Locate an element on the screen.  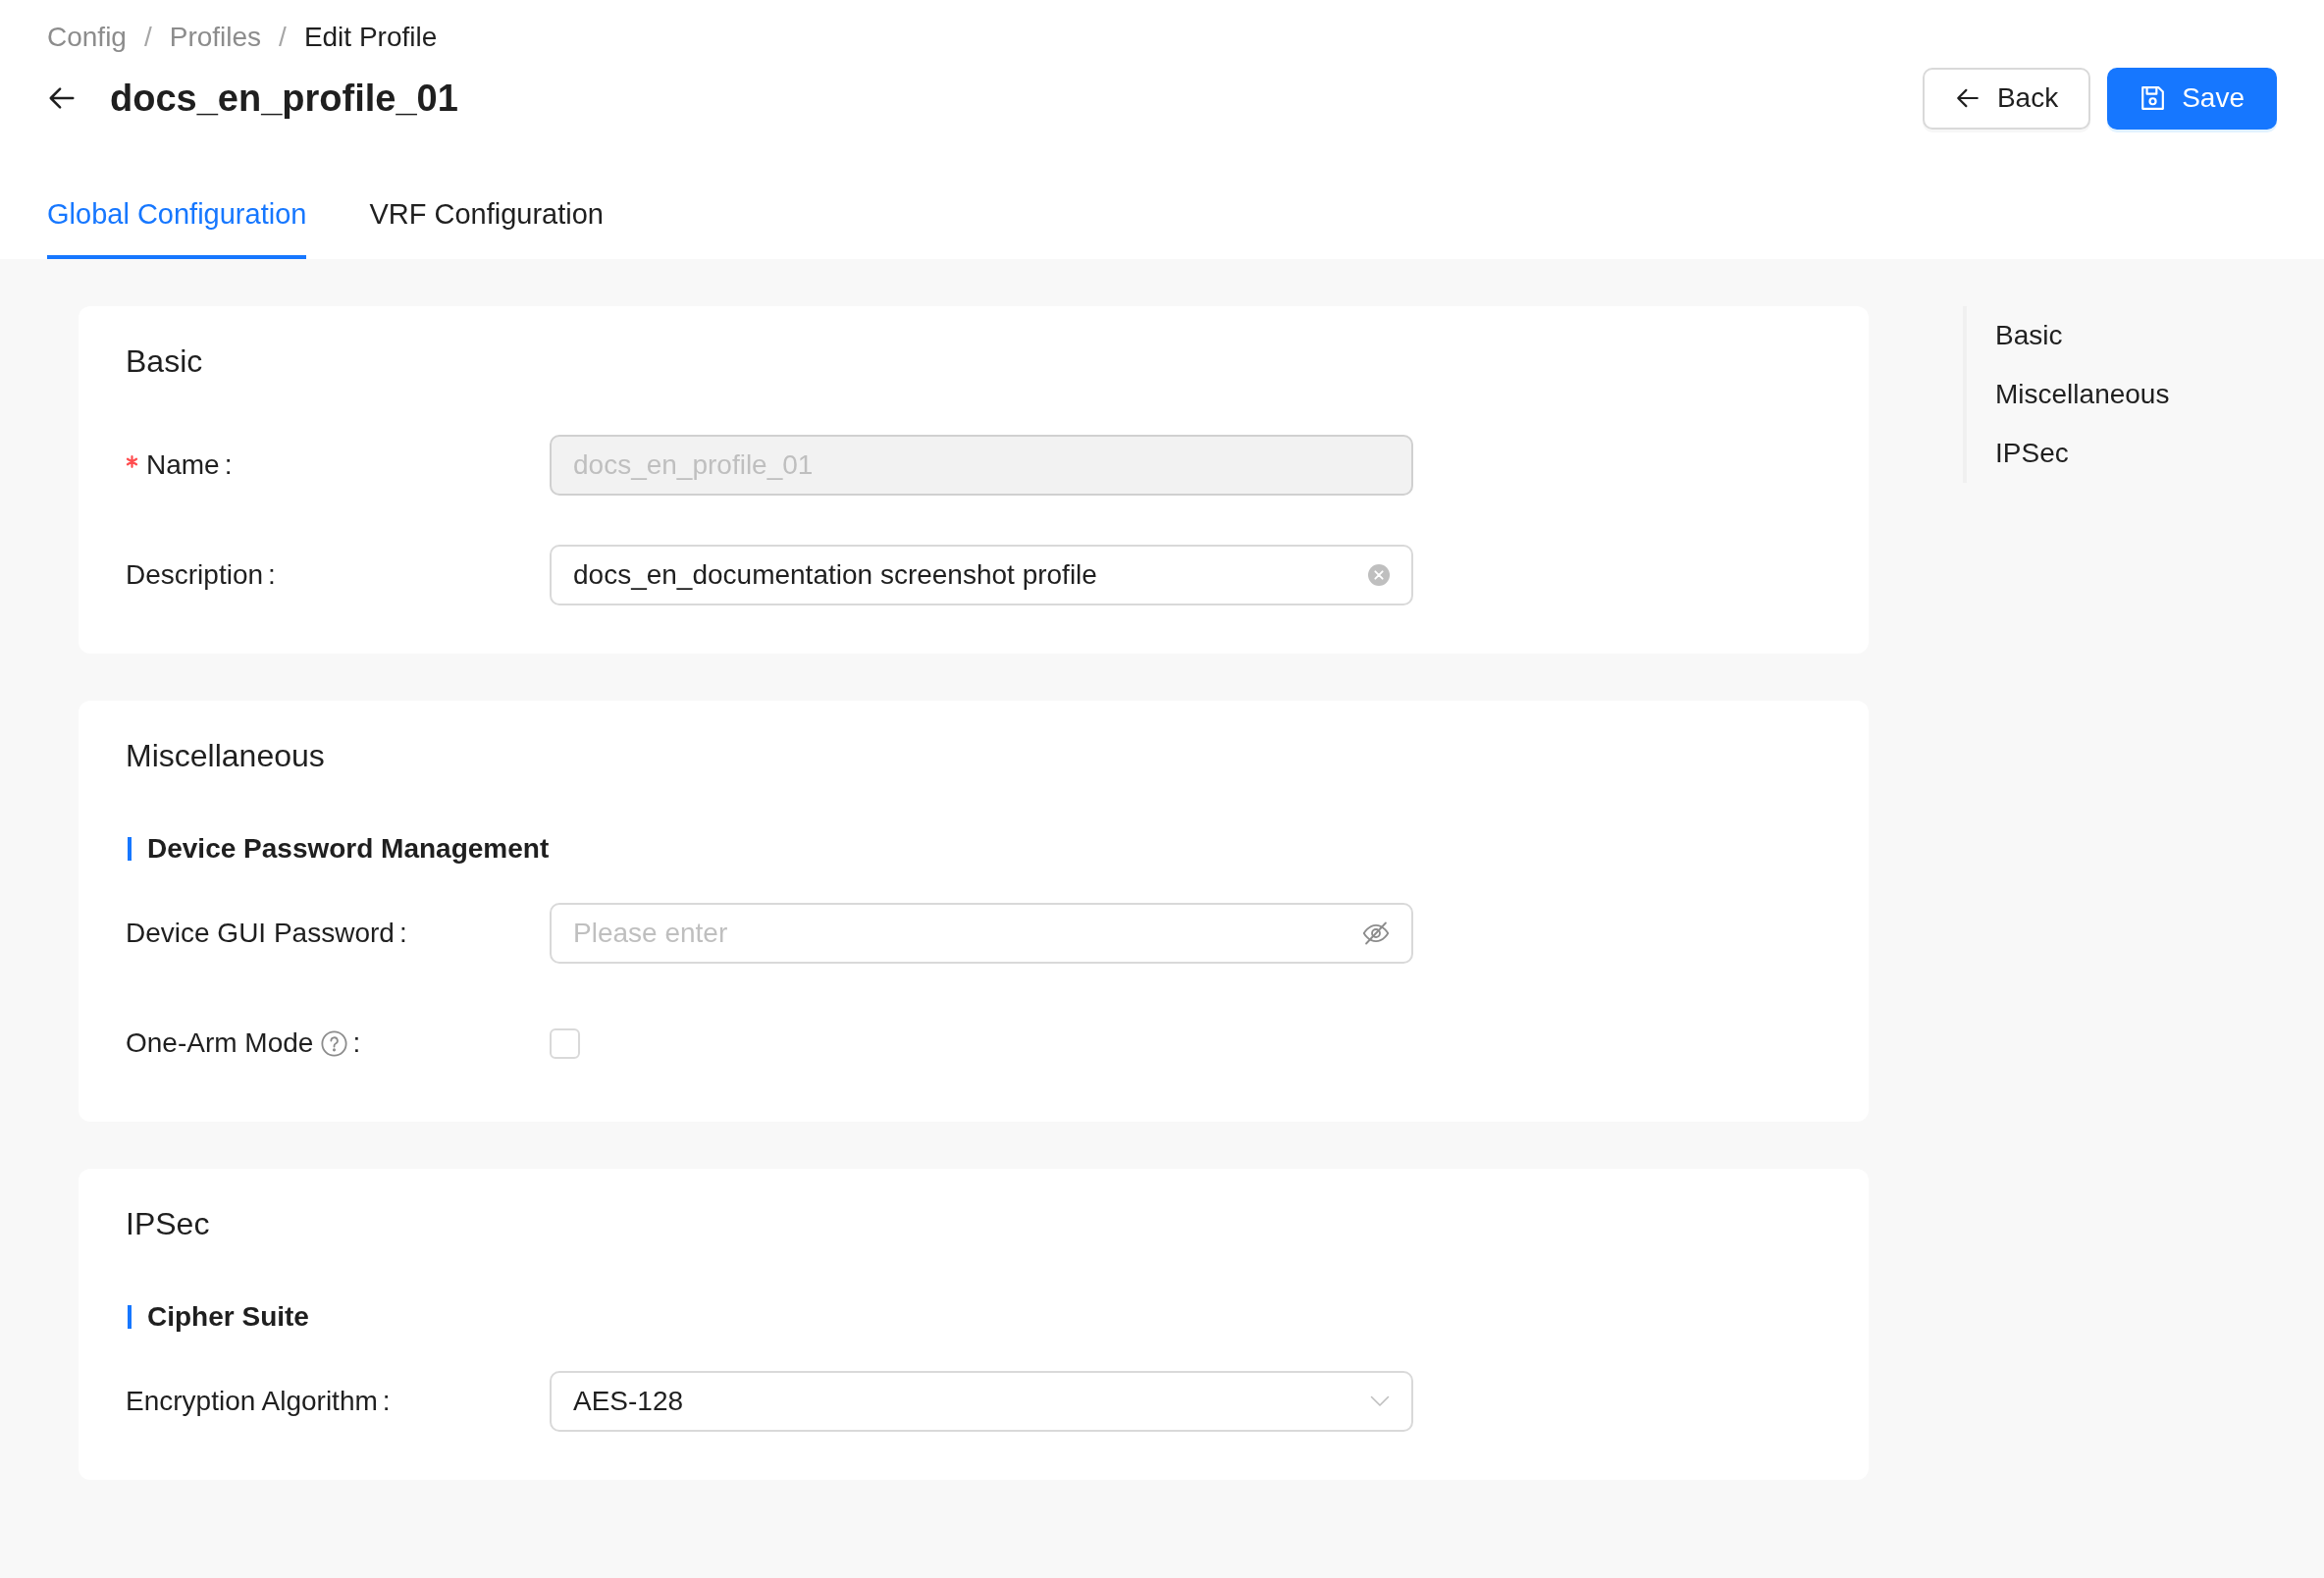
back-button: Back is located at coordinates (2007, 99).